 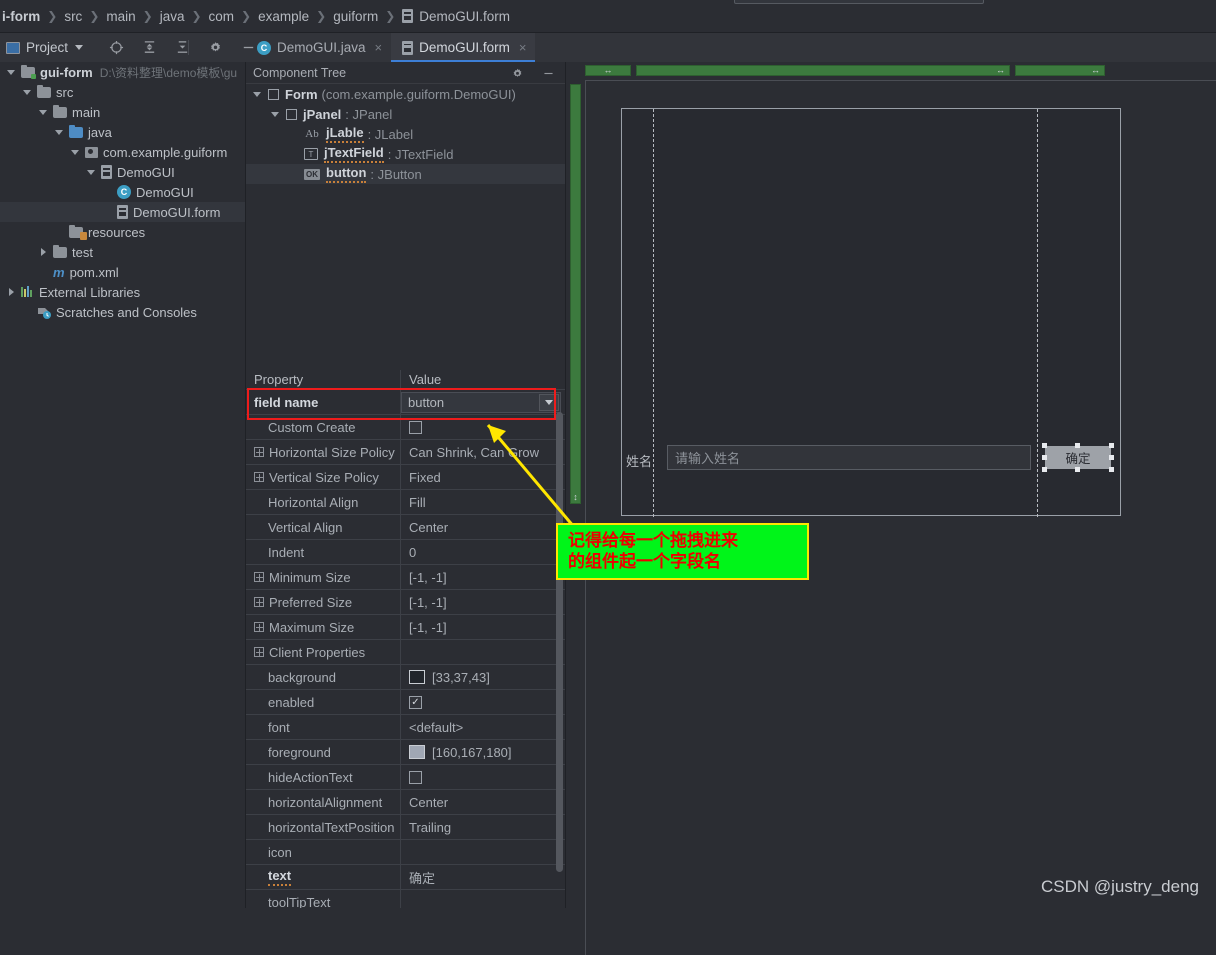 What do you see at coordinates (21, 16) in the screenshot?
I see `breadcrumb-item-0: i-form` at bounding box center [21, 16].